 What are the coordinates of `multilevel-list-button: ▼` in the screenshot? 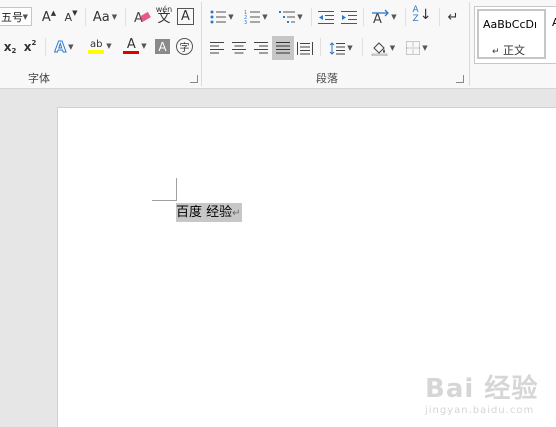 It's located at (291, 17).